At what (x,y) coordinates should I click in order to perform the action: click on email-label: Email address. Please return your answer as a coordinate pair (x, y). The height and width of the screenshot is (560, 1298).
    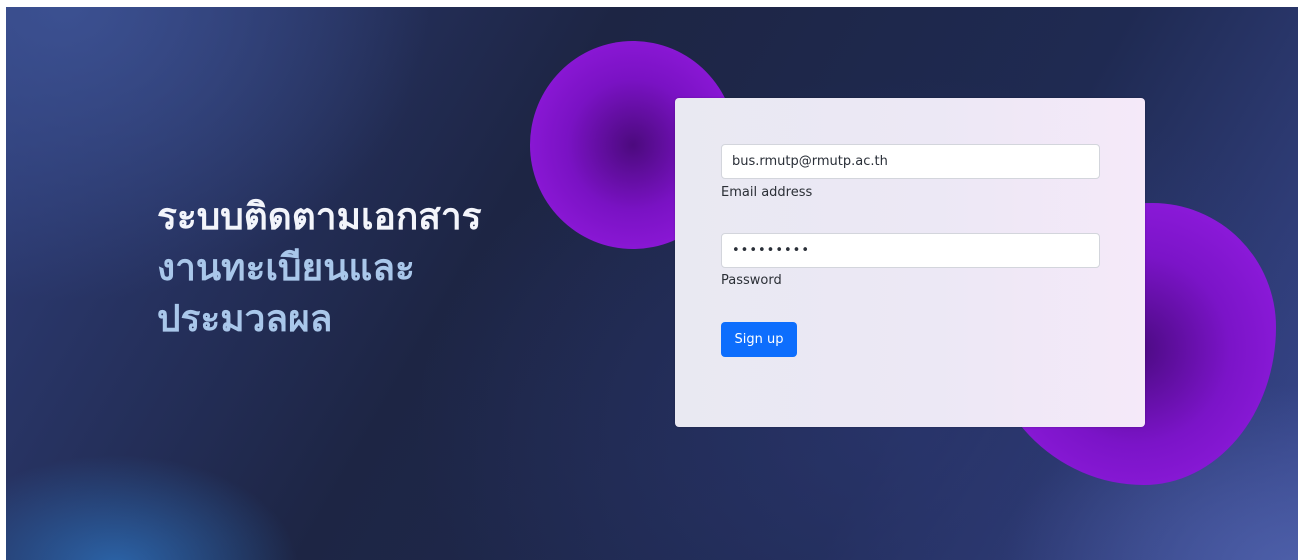
    Looking at the image, I should click on (767, 192).